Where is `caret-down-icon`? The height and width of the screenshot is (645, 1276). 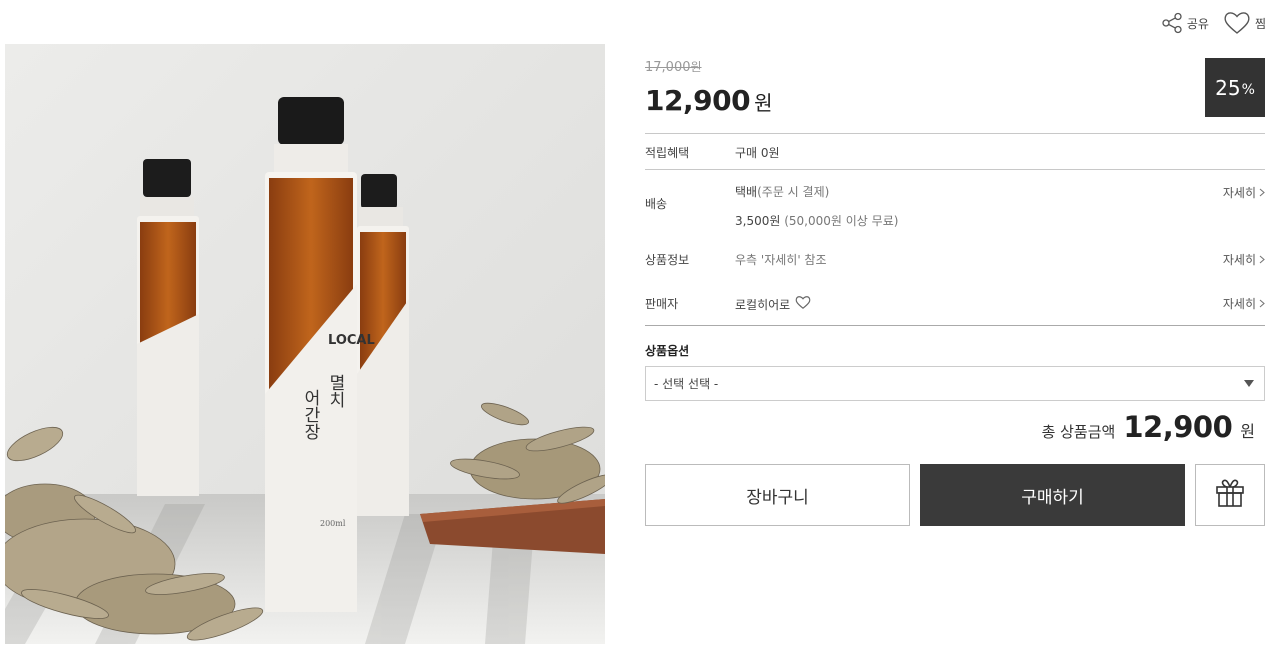 caret-down-icon is located at coordinates (1249, 383).